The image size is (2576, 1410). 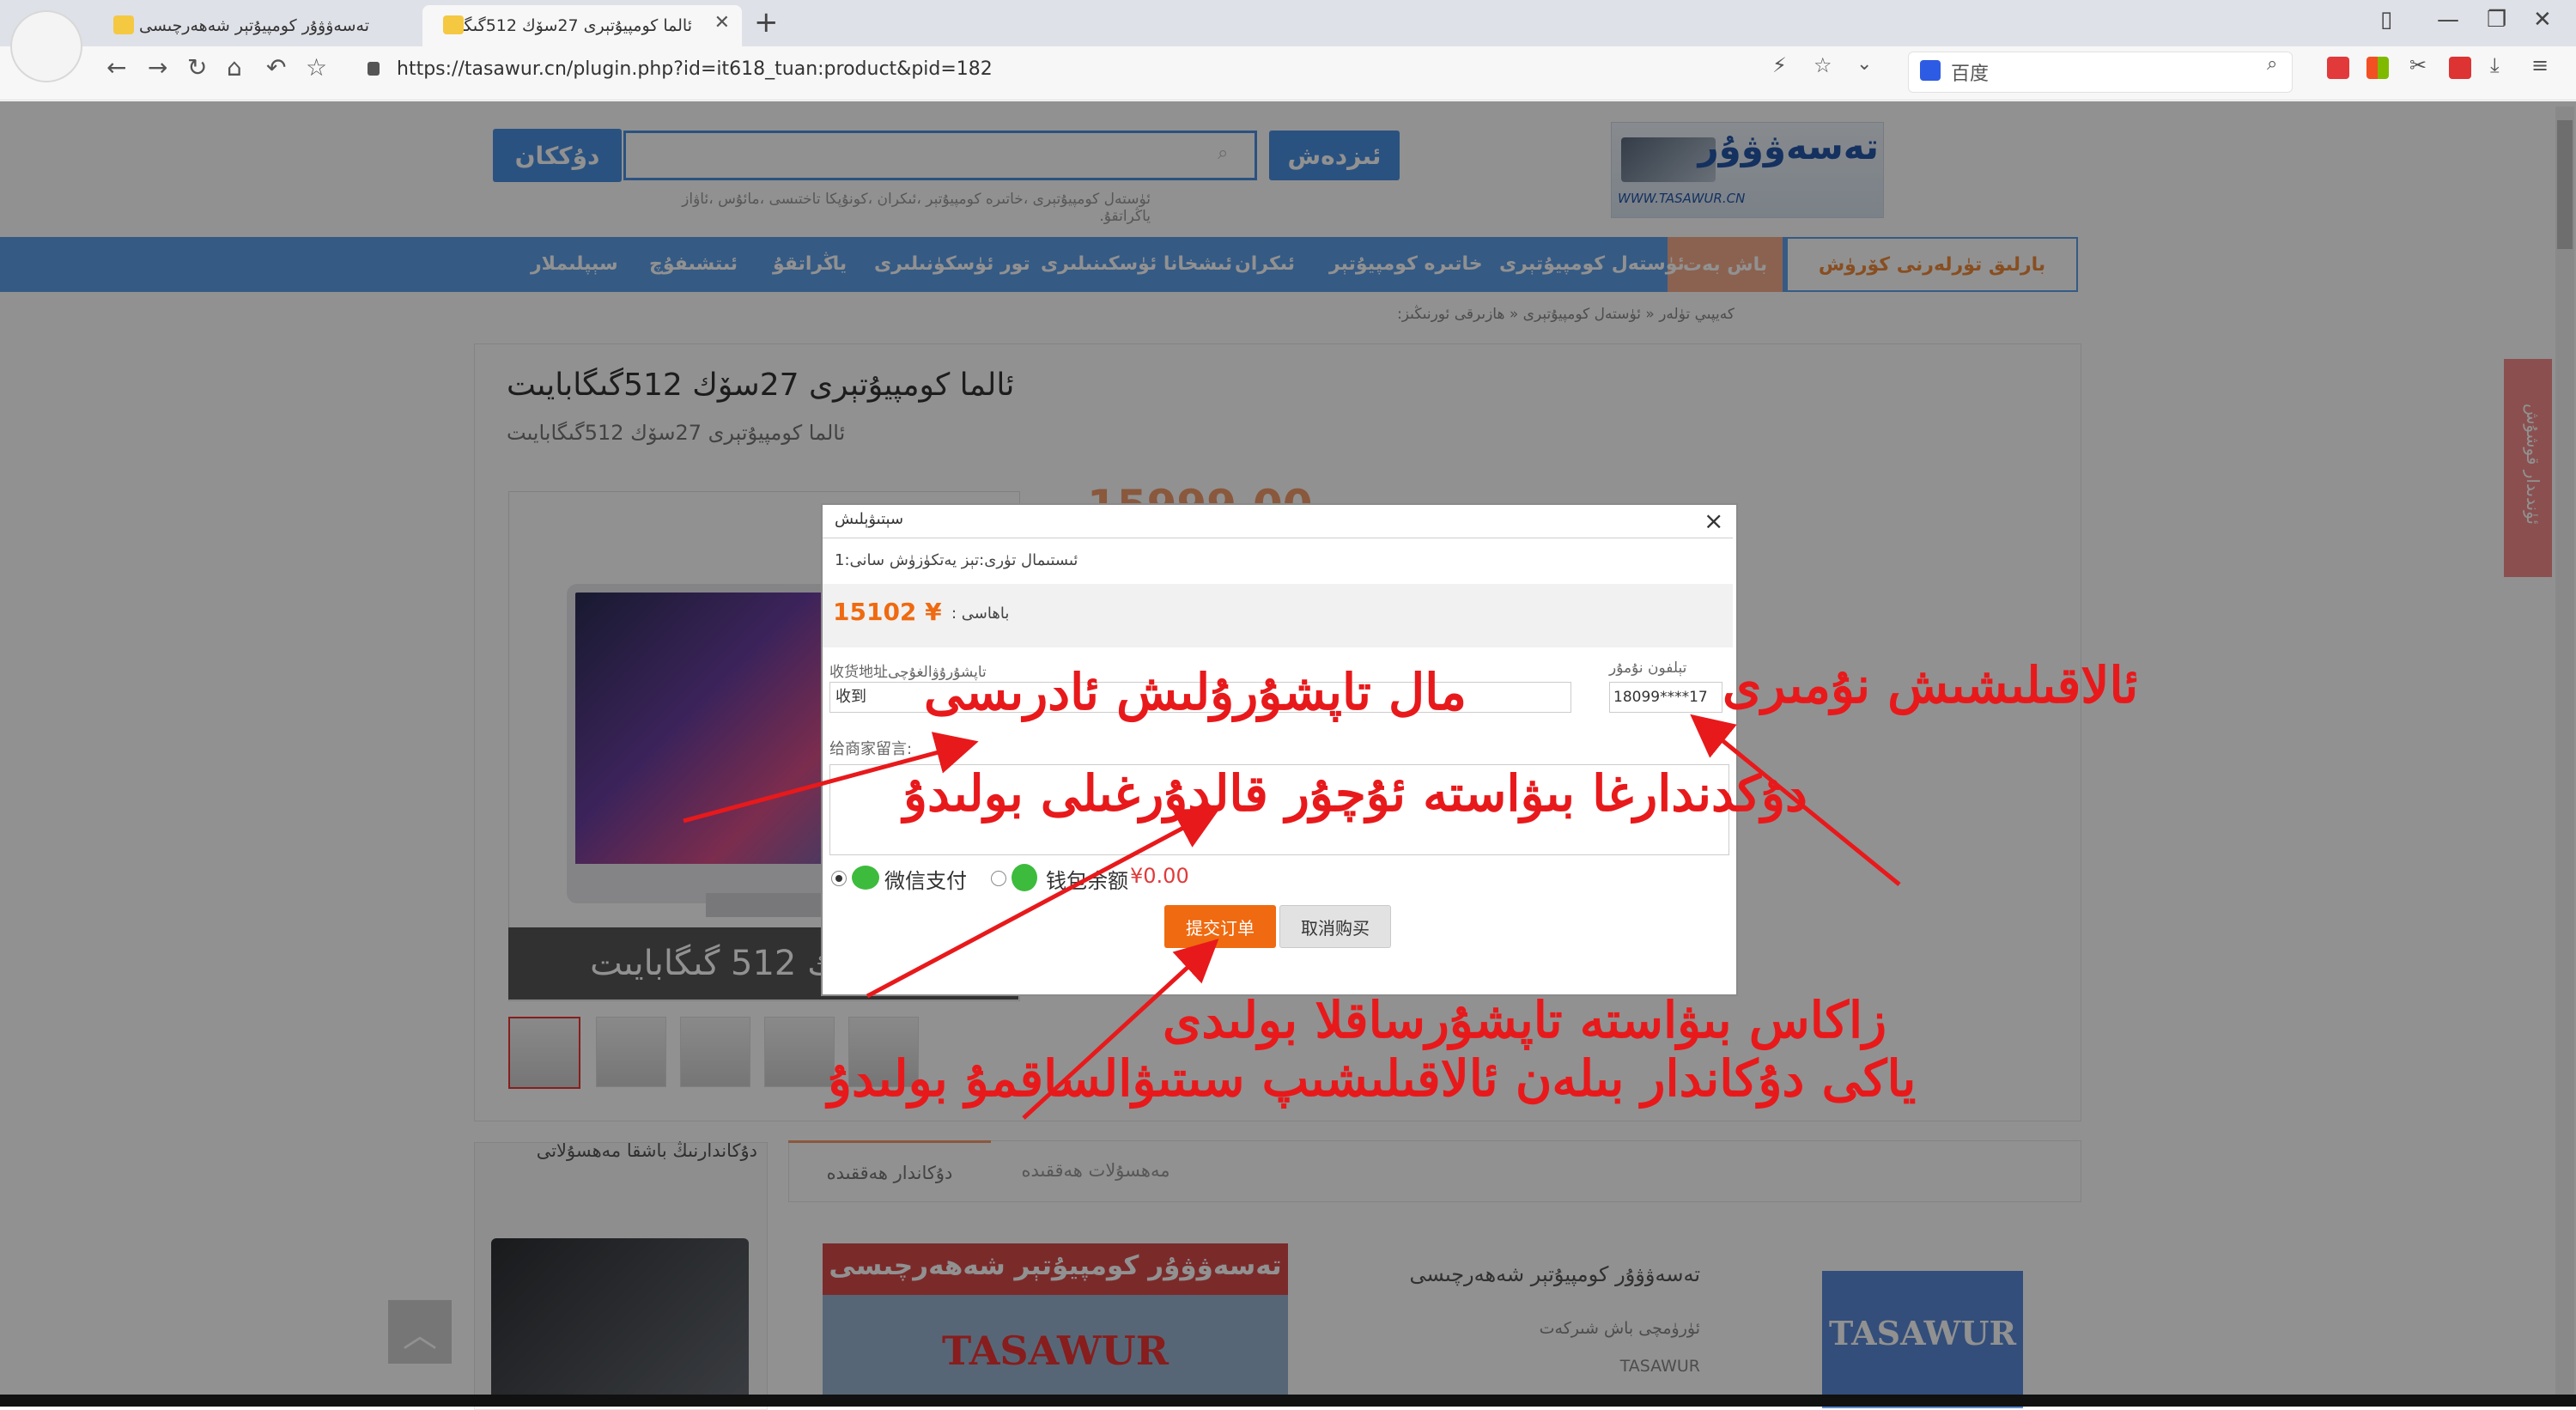 What do you see at coordinates (1043, 904) in the screenshot?
I see `arrow-message` at bounding box center [1043, 904].